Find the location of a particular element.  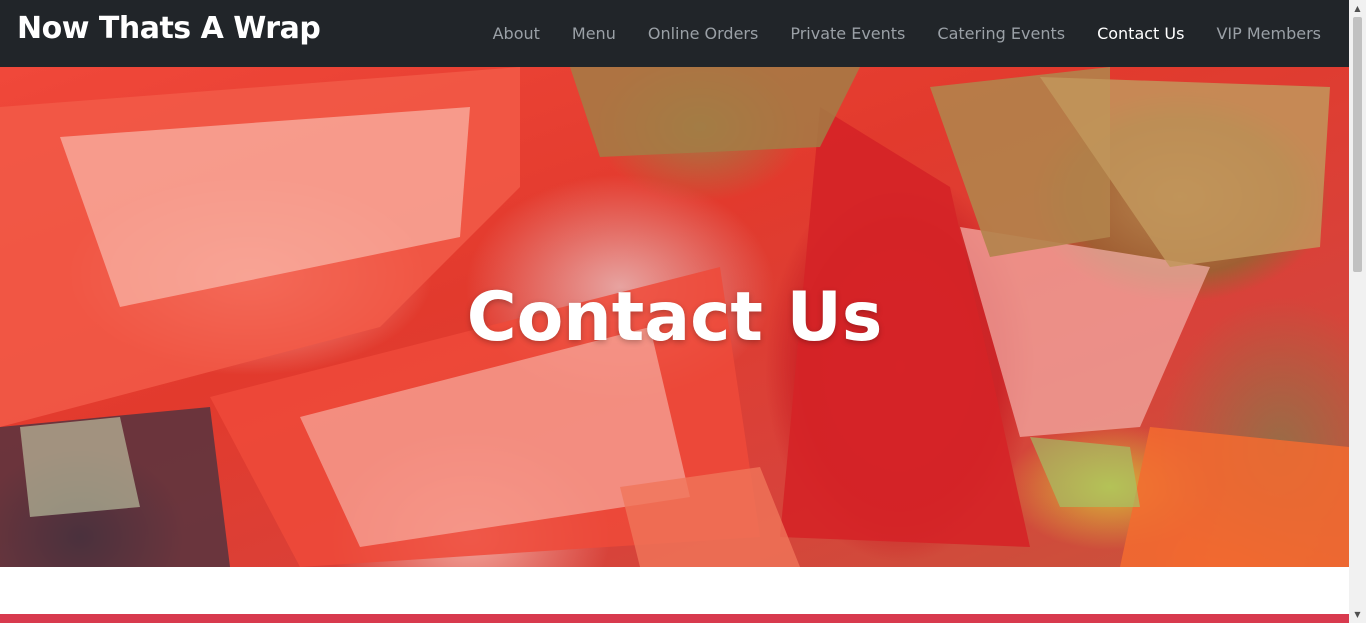

brand-link: Now Thats A Wrap is located at coordinates (169, 29).